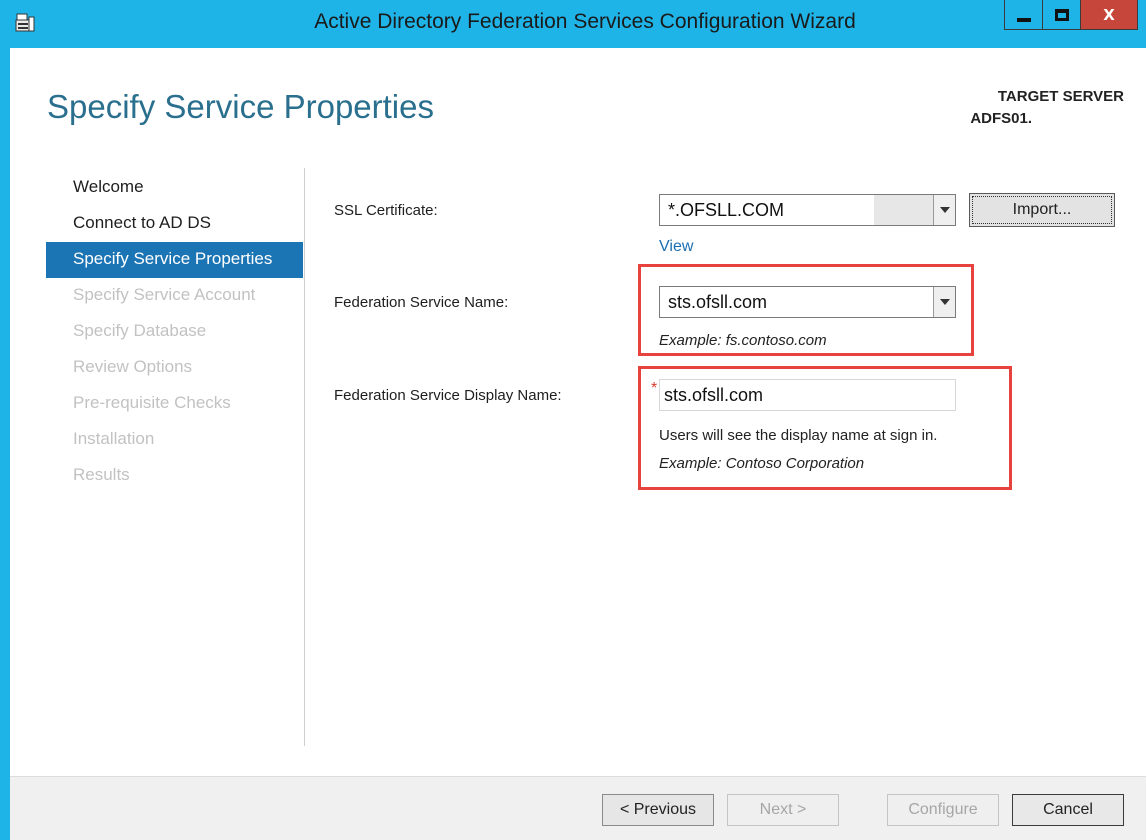 This screenshot has width=1146, height=840. I want to click on target-server: TARGET SERVER ADFS01., so click(1047, 108).